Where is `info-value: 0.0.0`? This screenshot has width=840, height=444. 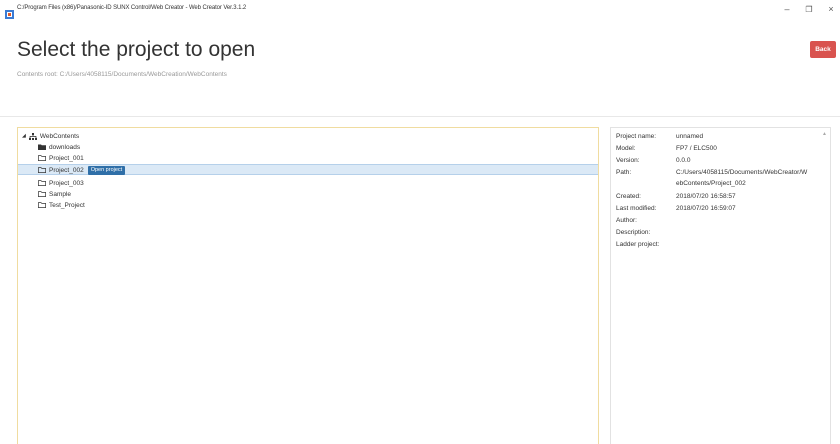
info-value: 0.0.0 is located at coordinates (683, 160).